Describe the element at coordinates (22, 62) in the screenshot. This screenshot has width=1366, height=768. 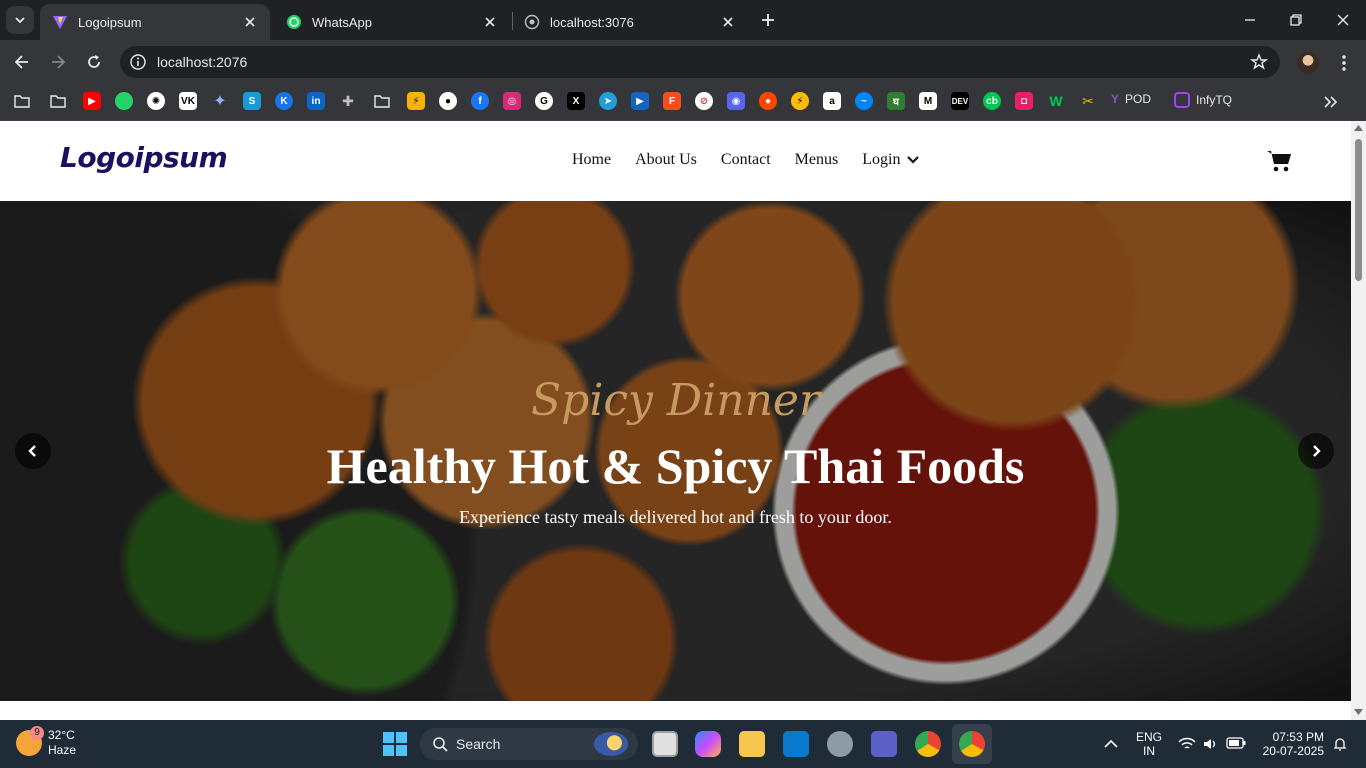
I see `back-icon` at that location.